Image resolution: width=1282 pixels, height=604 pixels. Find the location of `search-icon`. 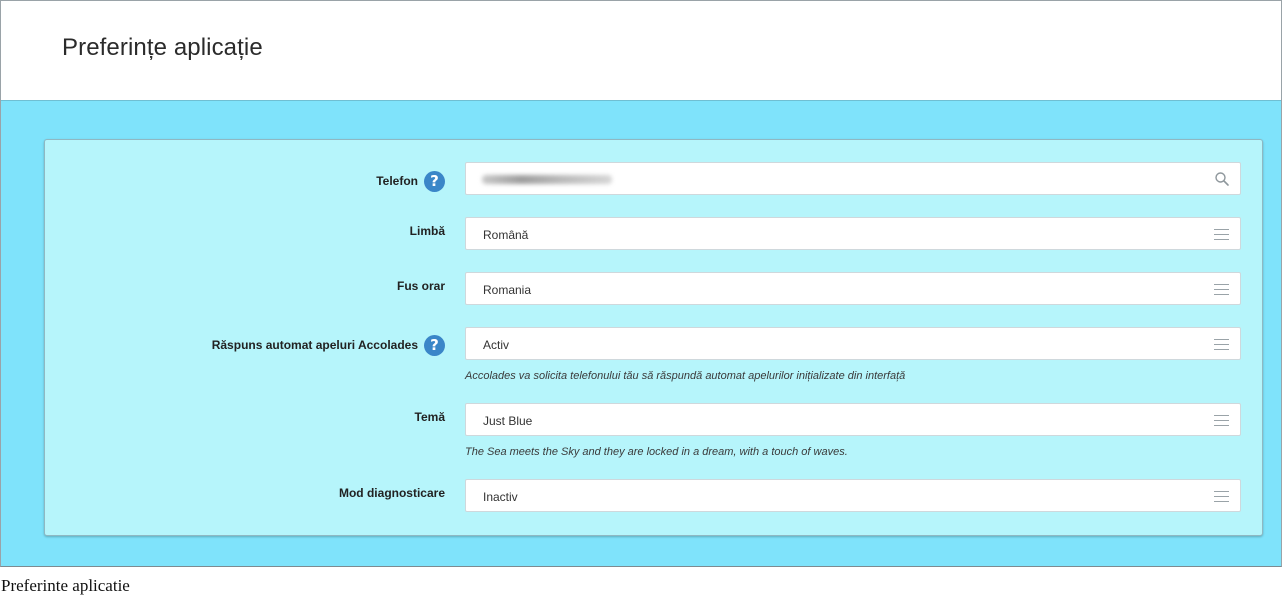

search-icon is located at coordinates (1222, 179).